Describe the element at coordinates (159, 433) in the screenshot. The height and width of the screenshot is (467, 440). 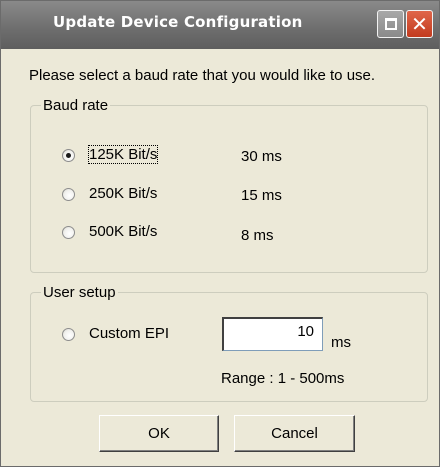
I see `ok-button: OK` at that location.